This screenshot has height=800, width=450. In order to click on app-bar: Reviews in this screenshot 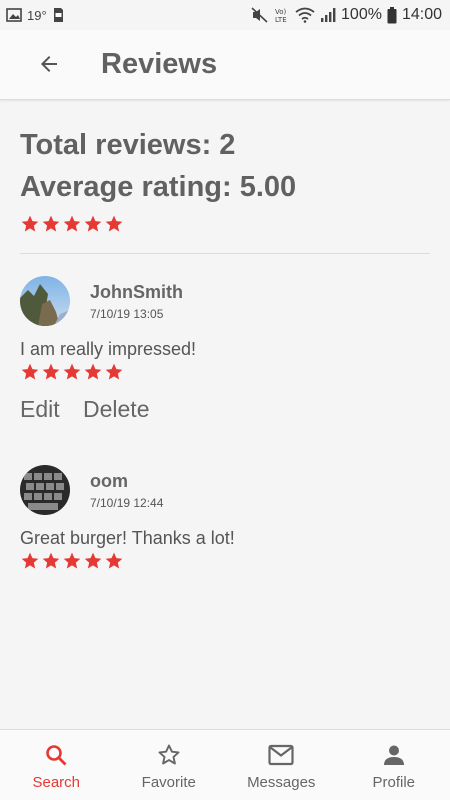, I will do `click(225, 65)`.